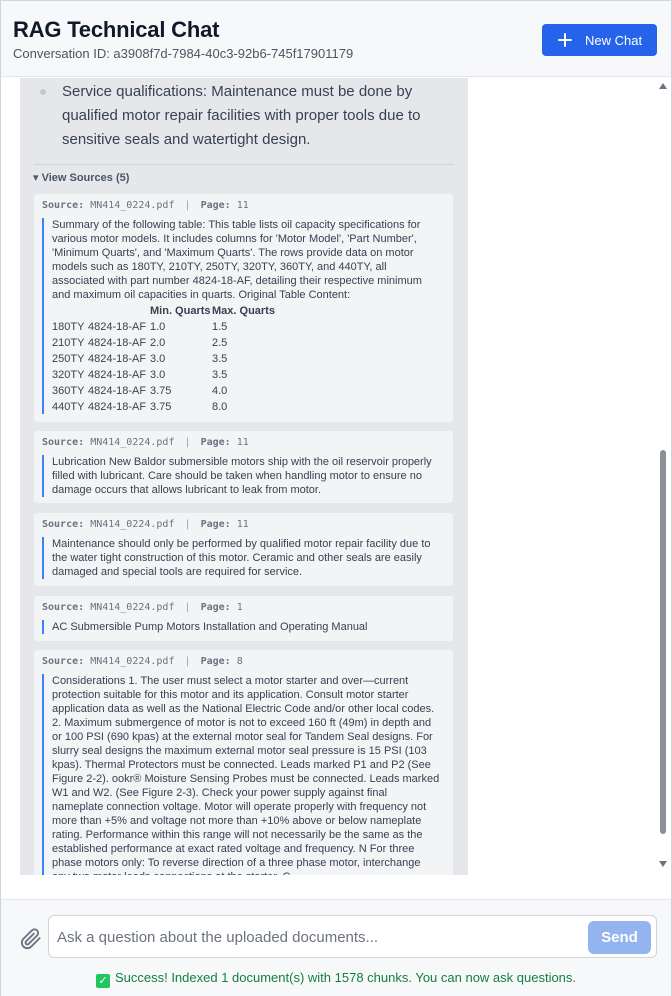 The width and height of the screenshot is (672, 996). What do you see at coordinates (68, 359) in the screenshot?
I see `table-cell: 250TY` at bounding box center [68, 359].